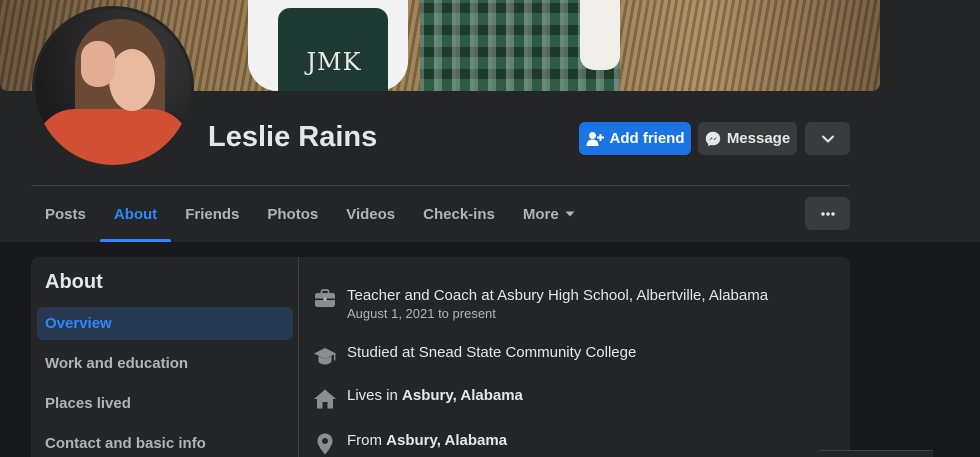  What do you see at coordinates (65, 214) in the screenshot?
I see `tab-posts: Posts` at bounding box center [65, 214].